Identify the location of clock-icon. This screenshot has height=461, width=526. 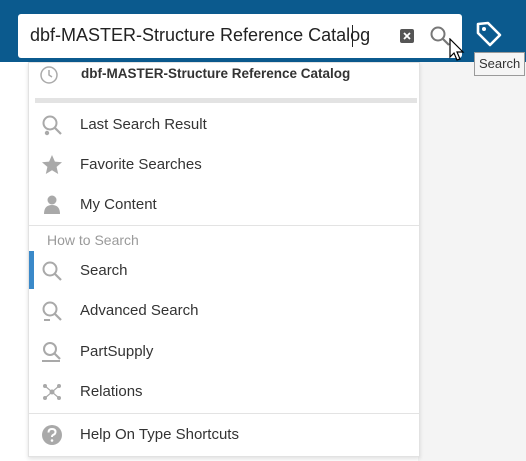
(49, 75).